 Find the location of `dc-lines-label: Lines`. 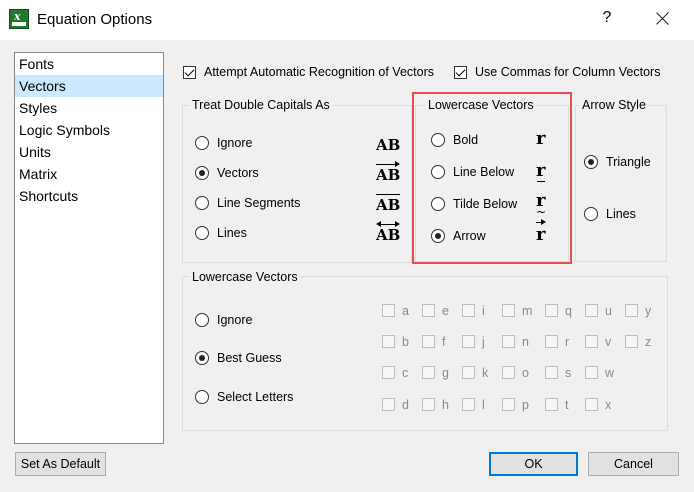

dc-lines-label: Lines is located at coordinates (232, 233).